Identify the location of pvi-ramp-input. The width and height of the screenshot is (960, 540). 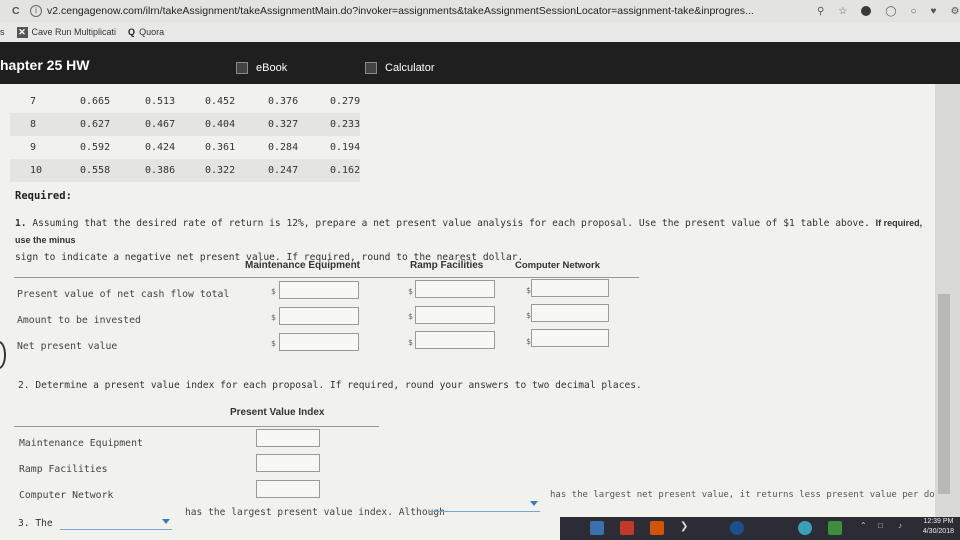
(288, 463).